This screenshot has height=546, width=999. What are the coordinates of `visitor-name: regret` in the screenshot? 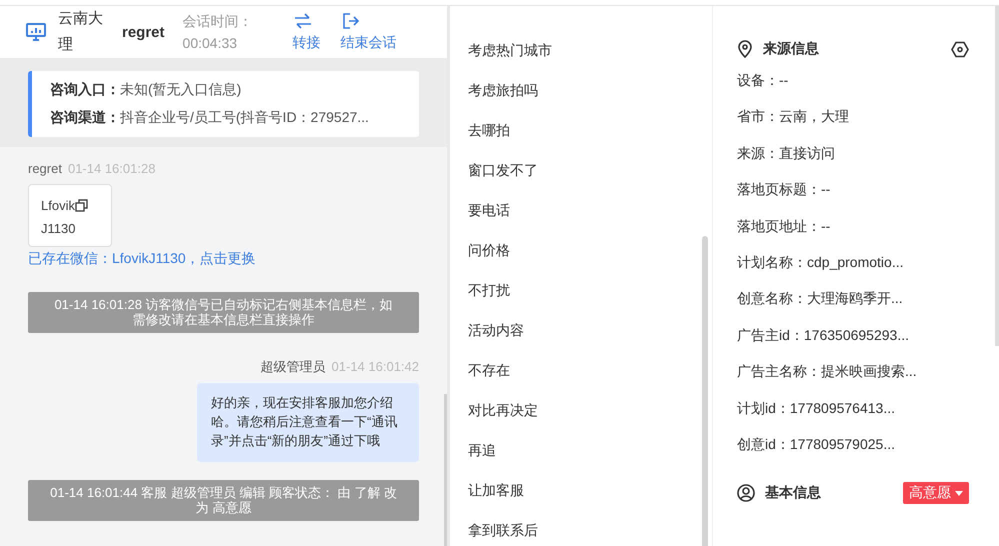 It's located at (143, 32).